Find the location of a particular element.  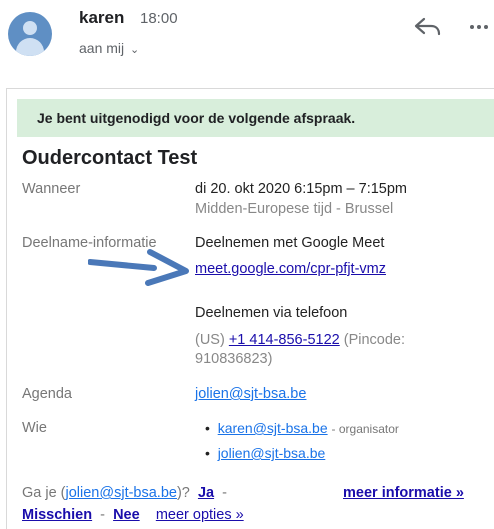

sender-avatar is located at coordinates (30, 34).